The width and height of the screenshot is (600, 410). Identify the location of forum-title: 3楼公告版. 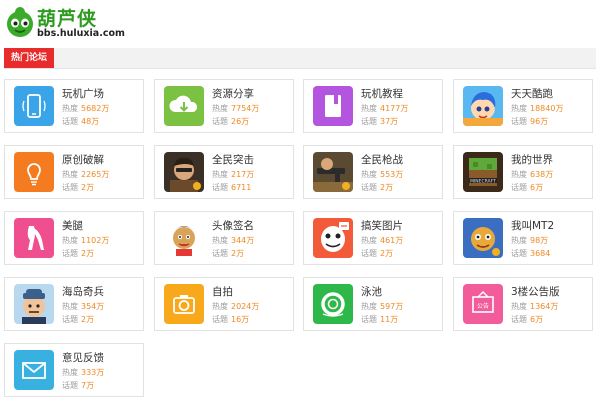
(535, 291).